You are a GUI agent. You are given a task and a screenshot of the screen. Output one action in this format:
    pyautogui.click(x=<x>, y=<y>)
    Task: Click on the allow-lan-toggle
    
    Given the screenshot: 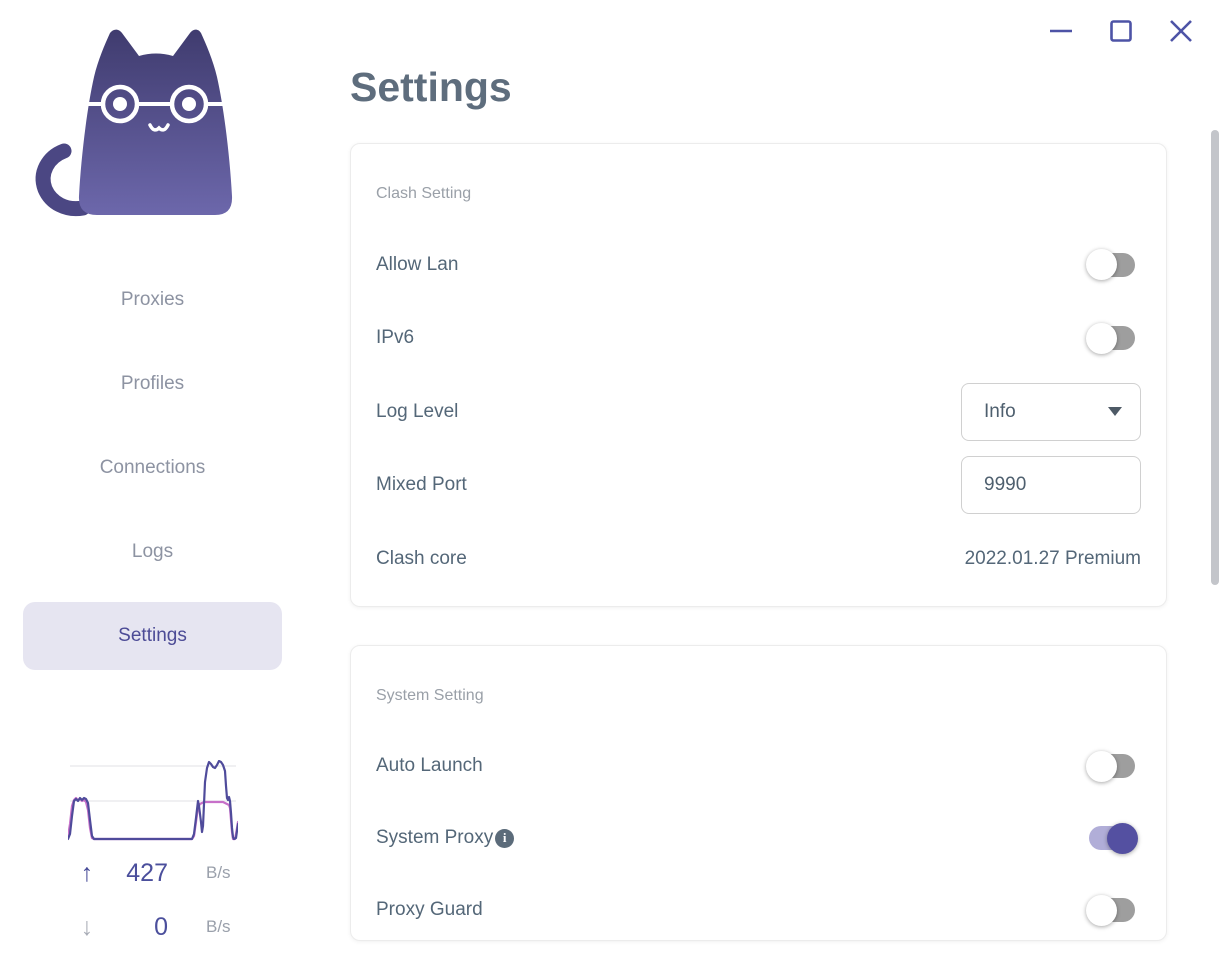 What is the action you would take?
    pyautogui.click(x=1110, y=265)
    